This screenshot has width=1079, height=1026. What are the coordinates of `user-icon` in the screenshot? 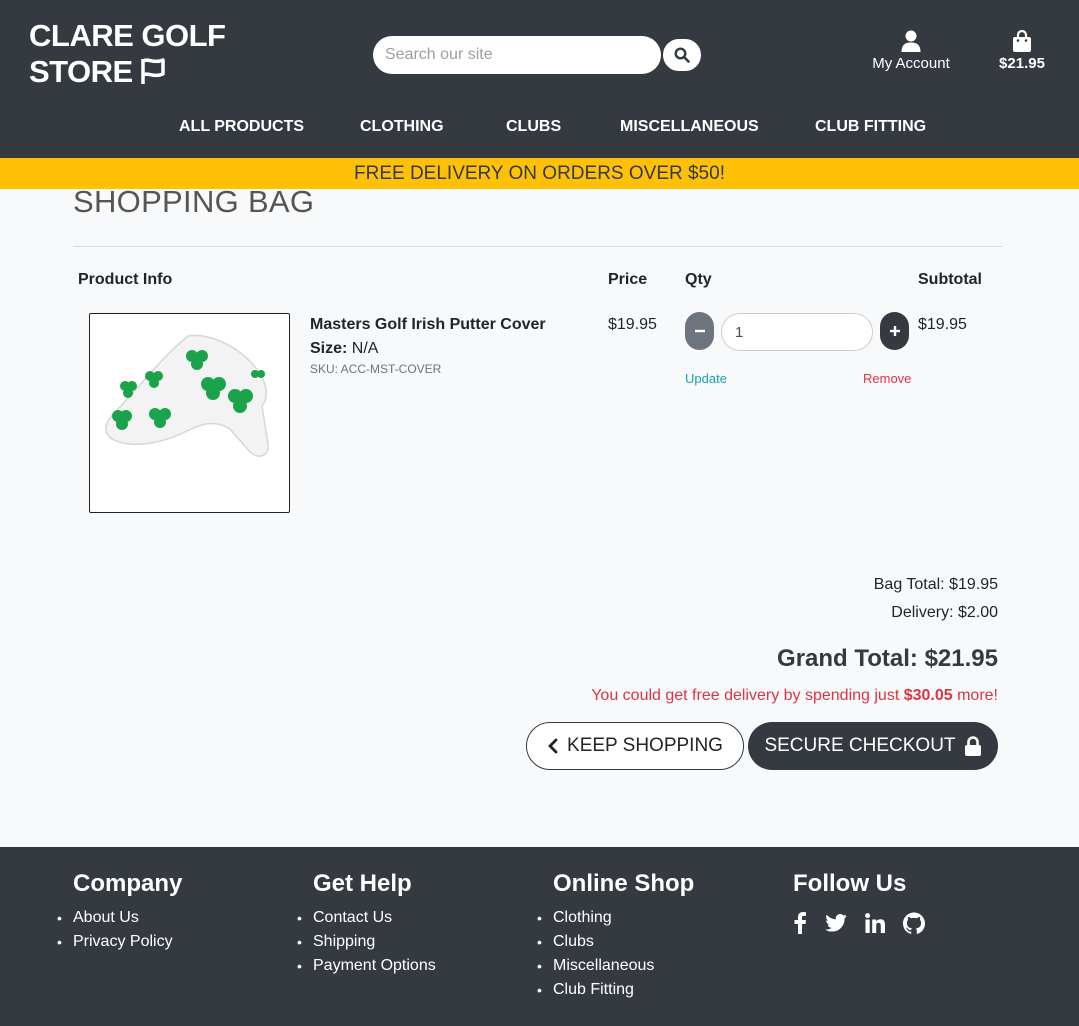 It's located at (911, 41).